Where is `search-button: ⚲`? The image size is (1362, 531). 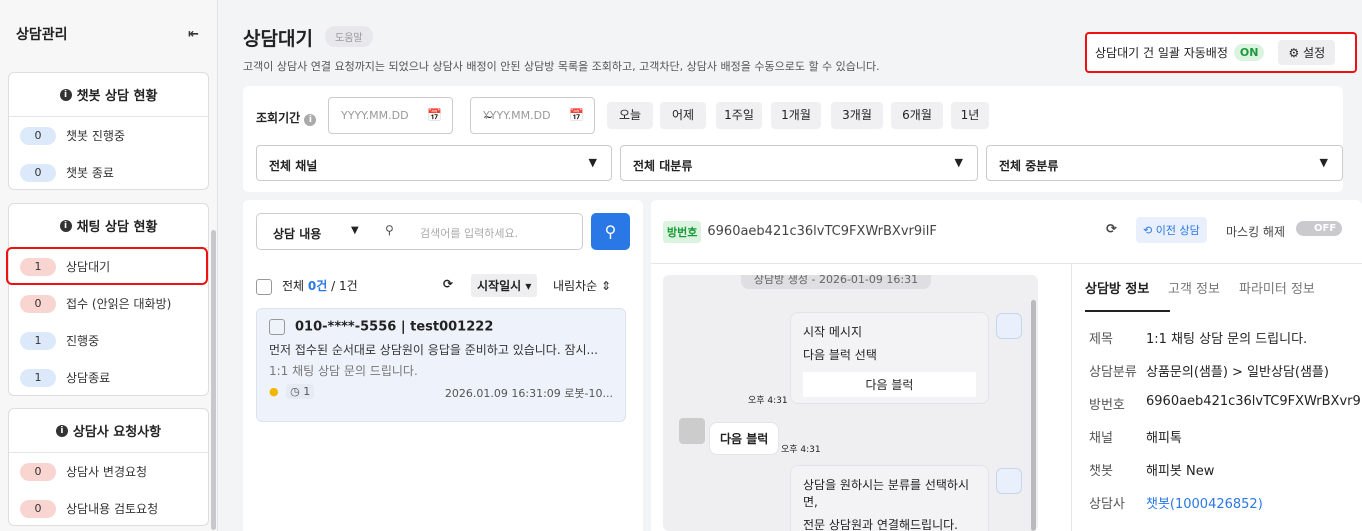
search-button: ⚲ is located at coordinates (610, 231).